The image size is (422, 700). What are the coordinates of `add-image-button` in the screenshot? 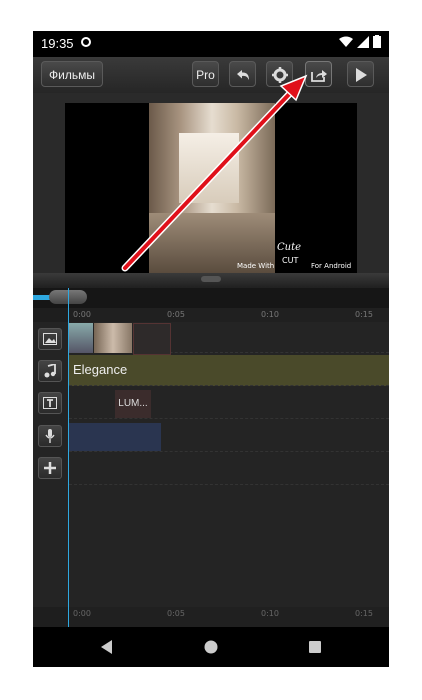 It's located at (50, 339).